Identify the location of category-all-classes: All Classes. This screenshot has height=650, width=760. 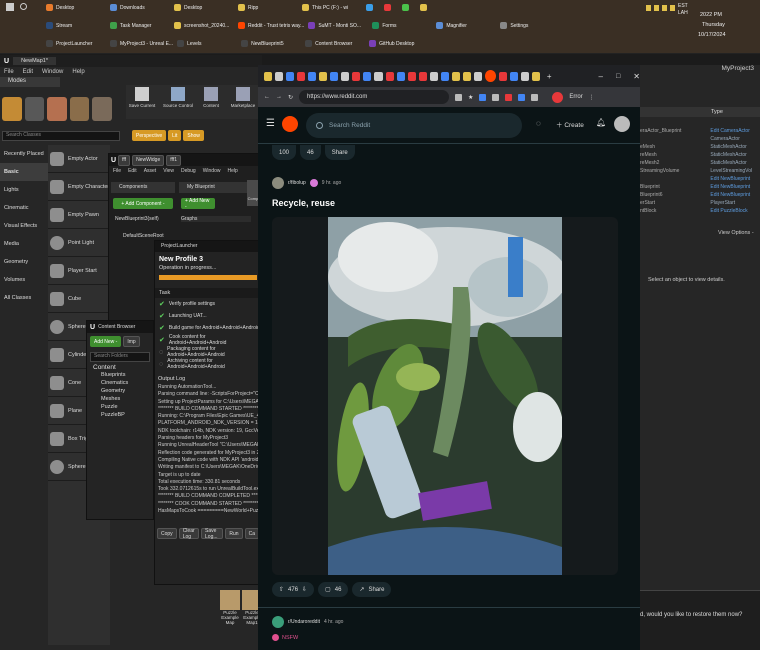
(24, 298).